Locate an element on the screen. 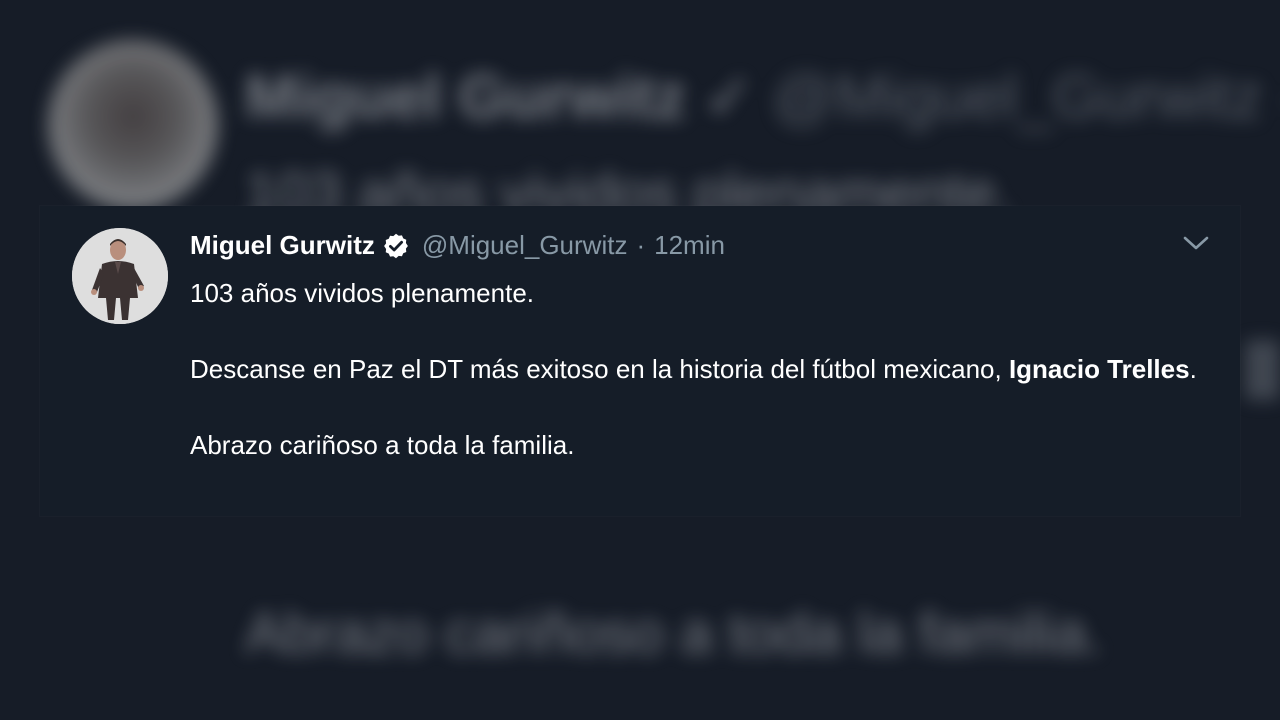 The width and height of the screenshot is (1280, 720). blurred-display-name: Miguel Gurwitz is located at coordinates (465, 97).